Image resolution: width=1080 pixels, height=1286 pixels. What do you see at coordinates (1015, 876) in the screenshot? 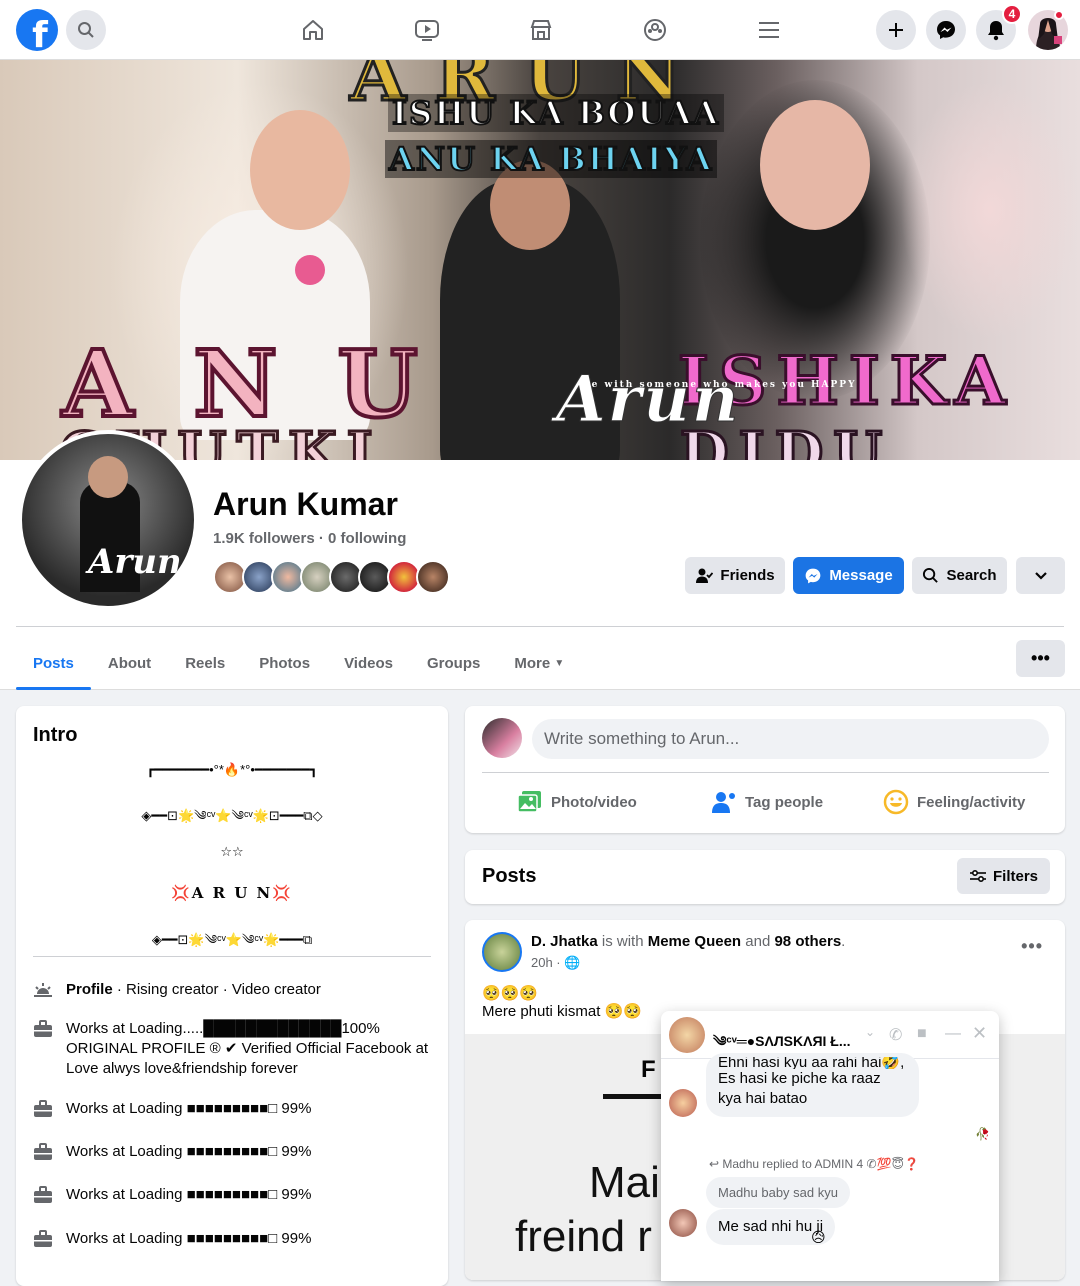
I see `filters-label: Filters` at bounding box center [1015, 876].